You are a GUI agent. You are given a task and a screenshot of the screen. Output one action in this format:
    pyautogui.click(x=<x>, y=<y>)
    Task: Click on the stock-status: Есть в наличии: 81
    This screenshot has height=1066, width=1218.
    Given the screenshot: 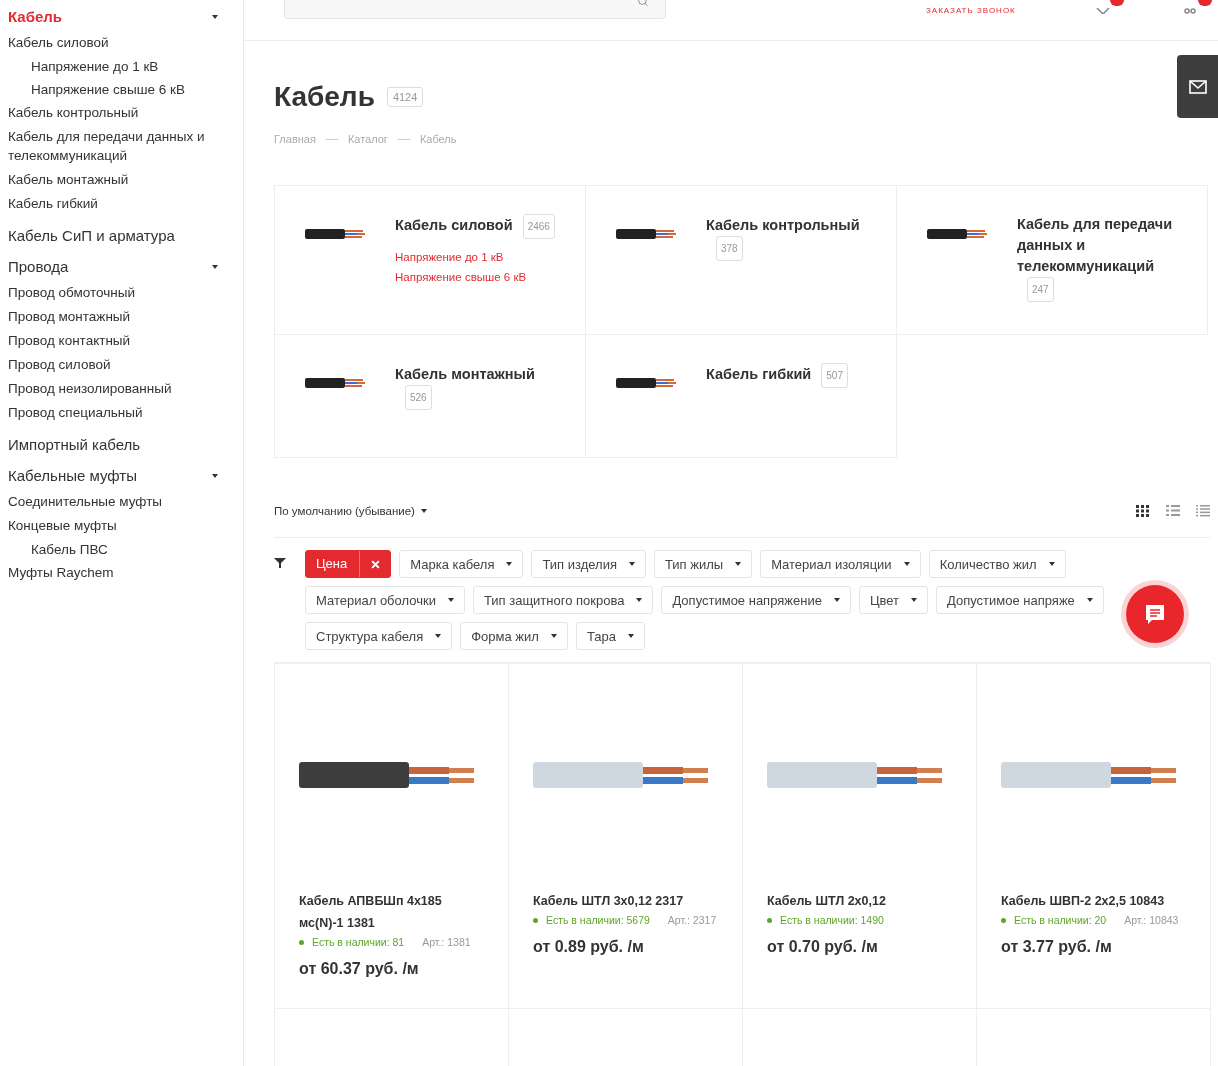 What is the action you would take?
    pyautogui.click(x=352, y=942)
    